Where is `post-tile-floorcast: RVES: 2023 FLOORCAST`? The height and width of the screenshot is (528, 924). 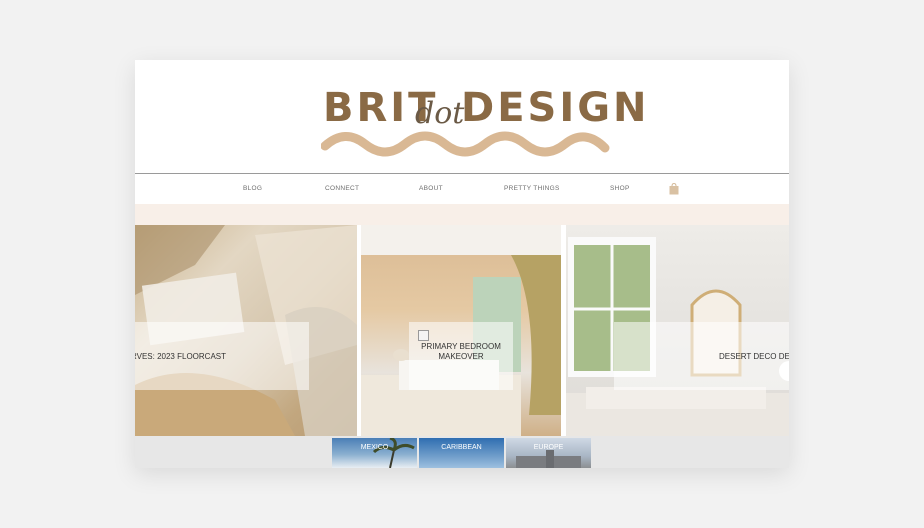
post-tile-floorcast: RVES: 2023 FLOORCAST is located at coordinates (246, 330).